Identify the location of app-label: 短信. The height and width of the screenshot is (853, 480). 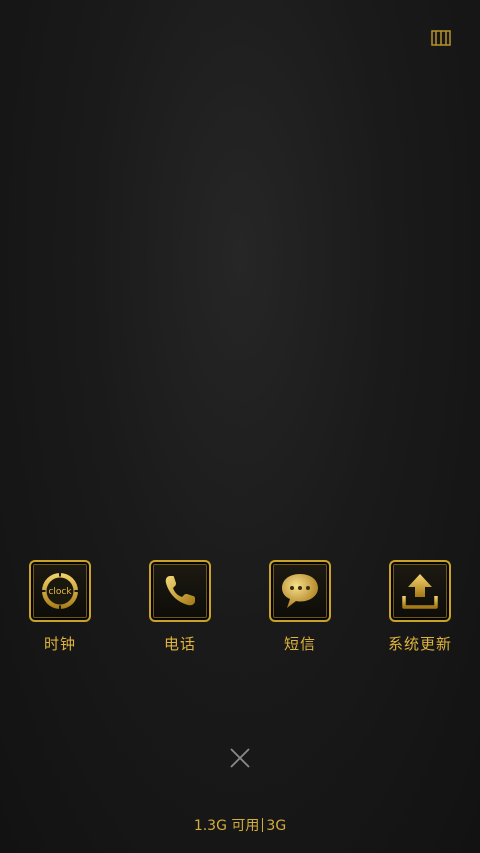
(299, 644).